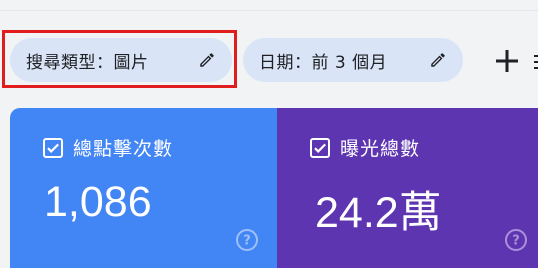 This screenshot has width=538, height=268. Describe the element at coordinates (323, 62) in the screenshot. I see `date-filter-label: 日期：前 3 個月` at that location.